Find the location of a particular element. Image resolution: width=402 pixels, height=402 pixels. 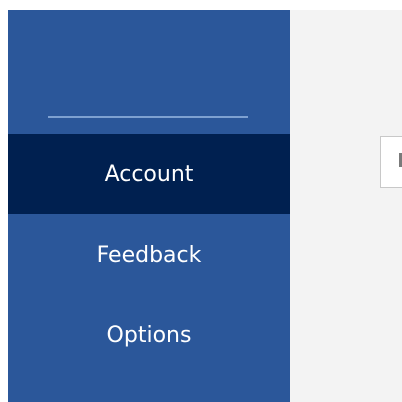

nav-item-options: Options is located at coordinates (149, 335).